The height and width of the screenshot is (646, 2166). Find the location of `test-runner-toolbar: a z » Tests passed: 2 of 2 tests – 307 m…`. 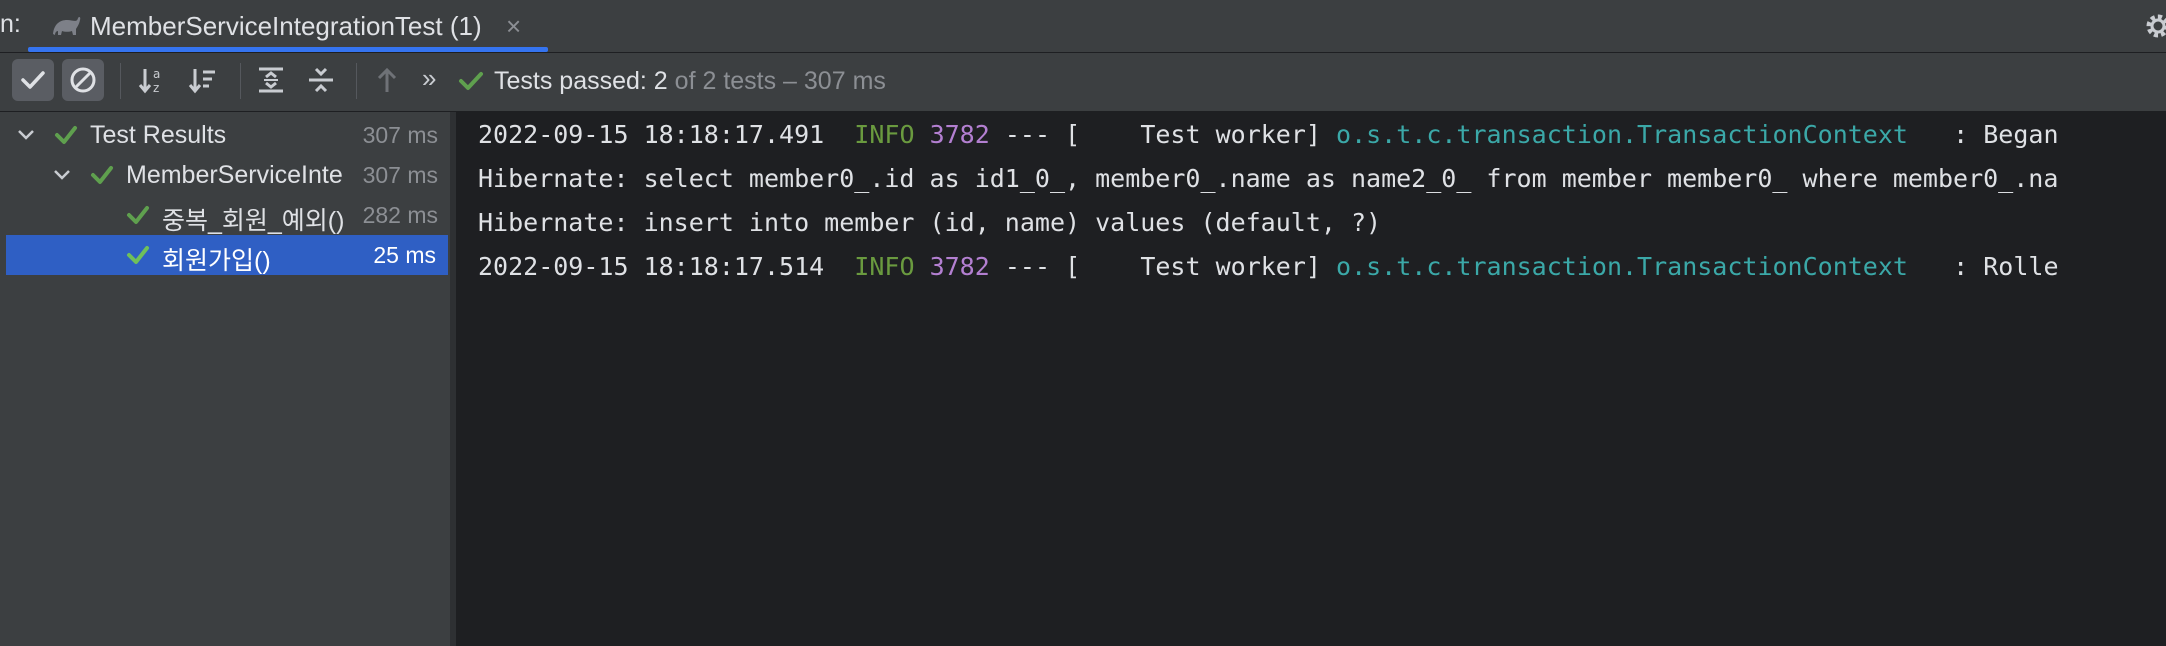

test-runner-toolbar: a z » Tests passed: 2 of 2 tests – 307 m… is located at coordinates (1083, 82).